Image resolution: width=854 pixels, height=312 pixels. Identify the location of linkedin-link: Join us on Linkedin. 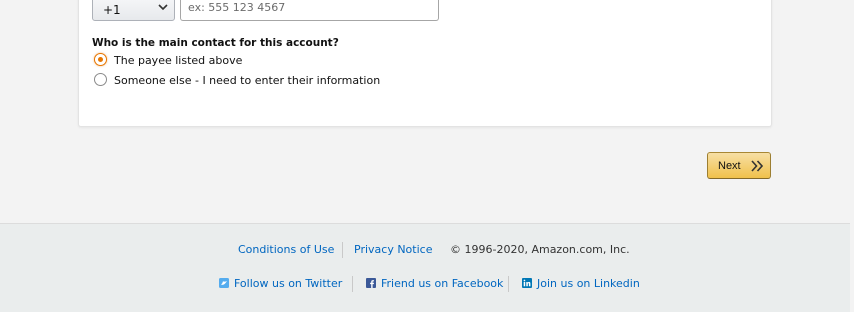
(581, 283).